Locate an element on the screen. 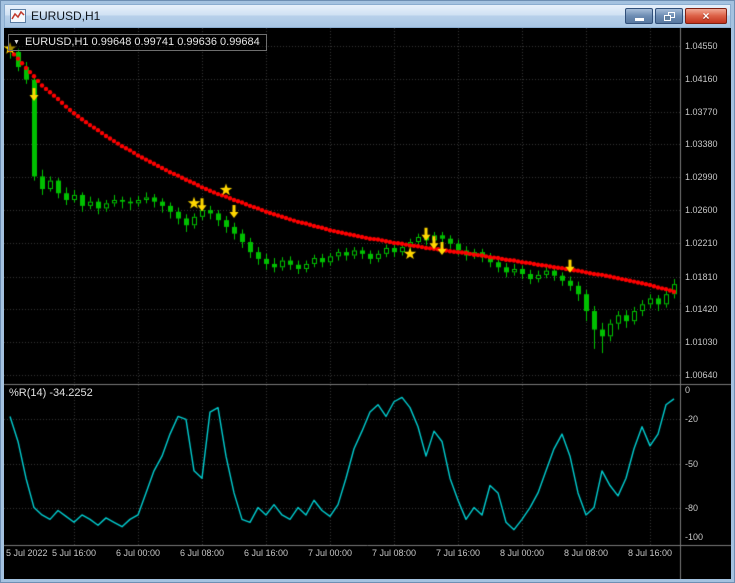 This screenshot has height=583, width=735. restore-button is located at coordinates (669, 16).